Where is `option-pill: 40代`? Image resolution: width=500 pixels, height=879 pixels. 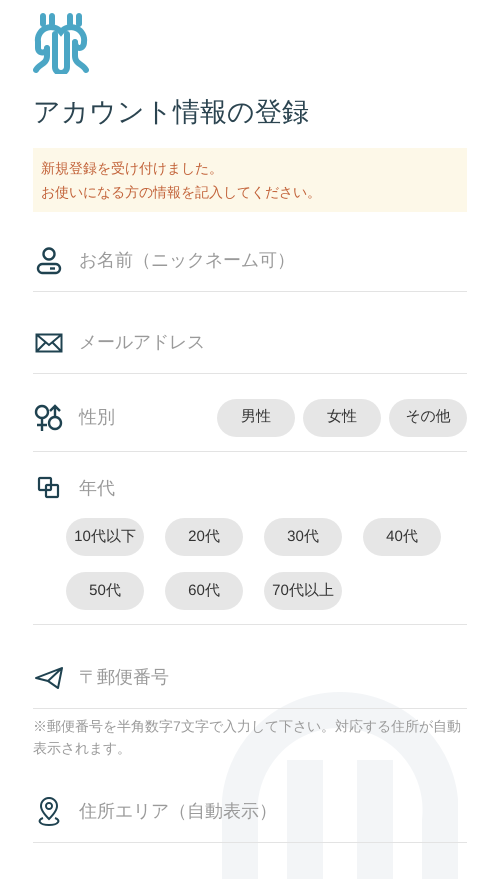
option-pill: 40代 is located at coordinates (402, 537).